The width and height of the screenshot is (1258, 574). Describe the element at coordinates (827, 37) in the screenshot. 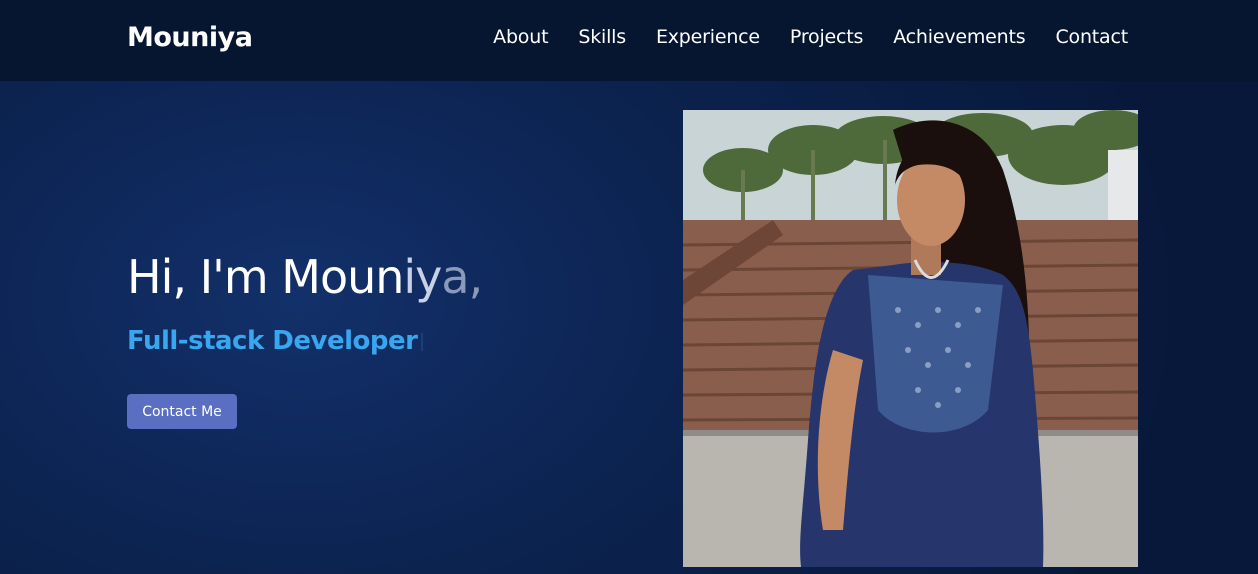

I see `nav-link-projects: Projects` at that location.